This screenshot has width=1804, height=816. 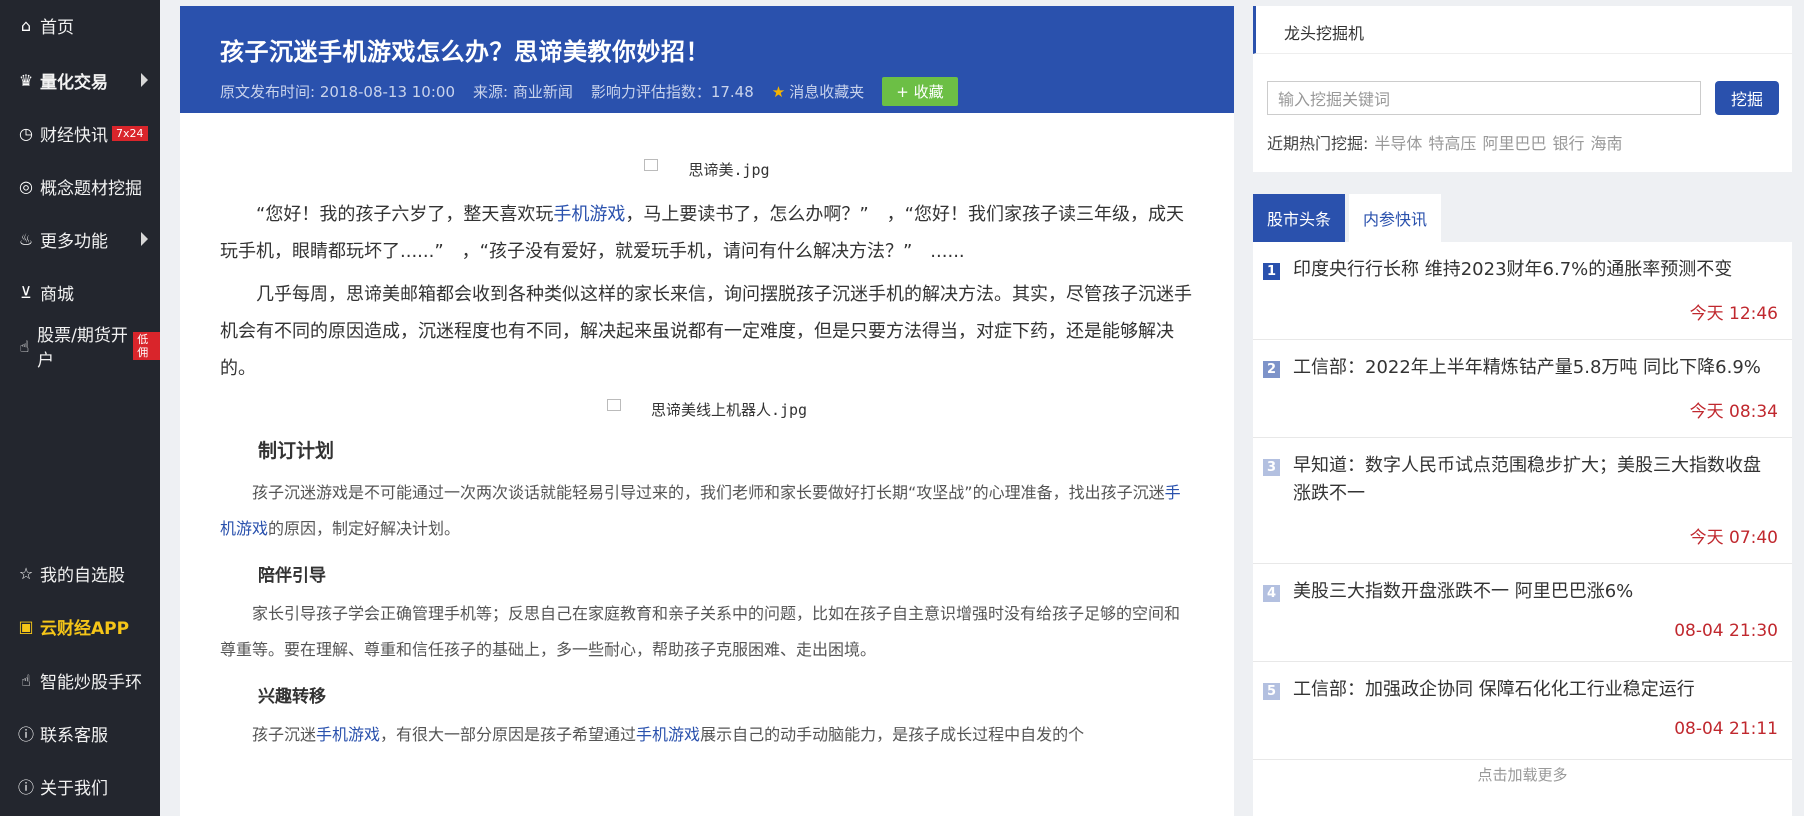 What do you see at coordinates (26, 133) in the screenshot?
I see `clock-icon: ◷` at bounding box center [26, 133].